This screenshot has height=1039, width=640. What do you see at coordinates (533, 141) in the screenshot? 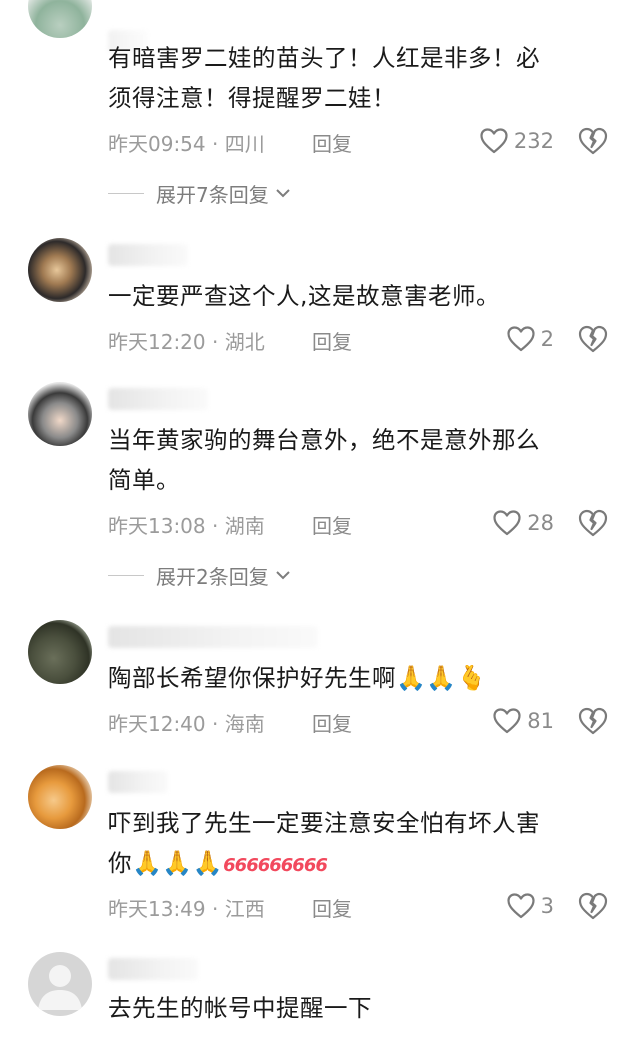
I see `like-count: 232` at bounding box center [533, 141].